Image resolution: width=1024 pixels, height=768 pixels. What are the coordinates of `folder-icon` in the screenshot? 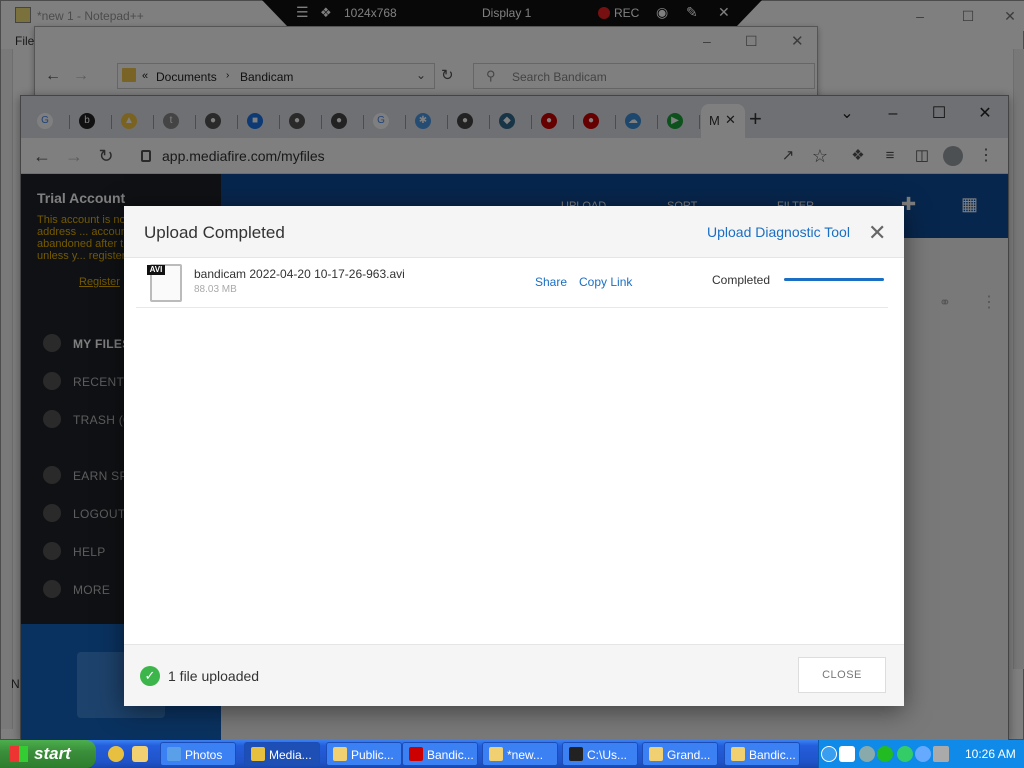 It's located at (140, 754).